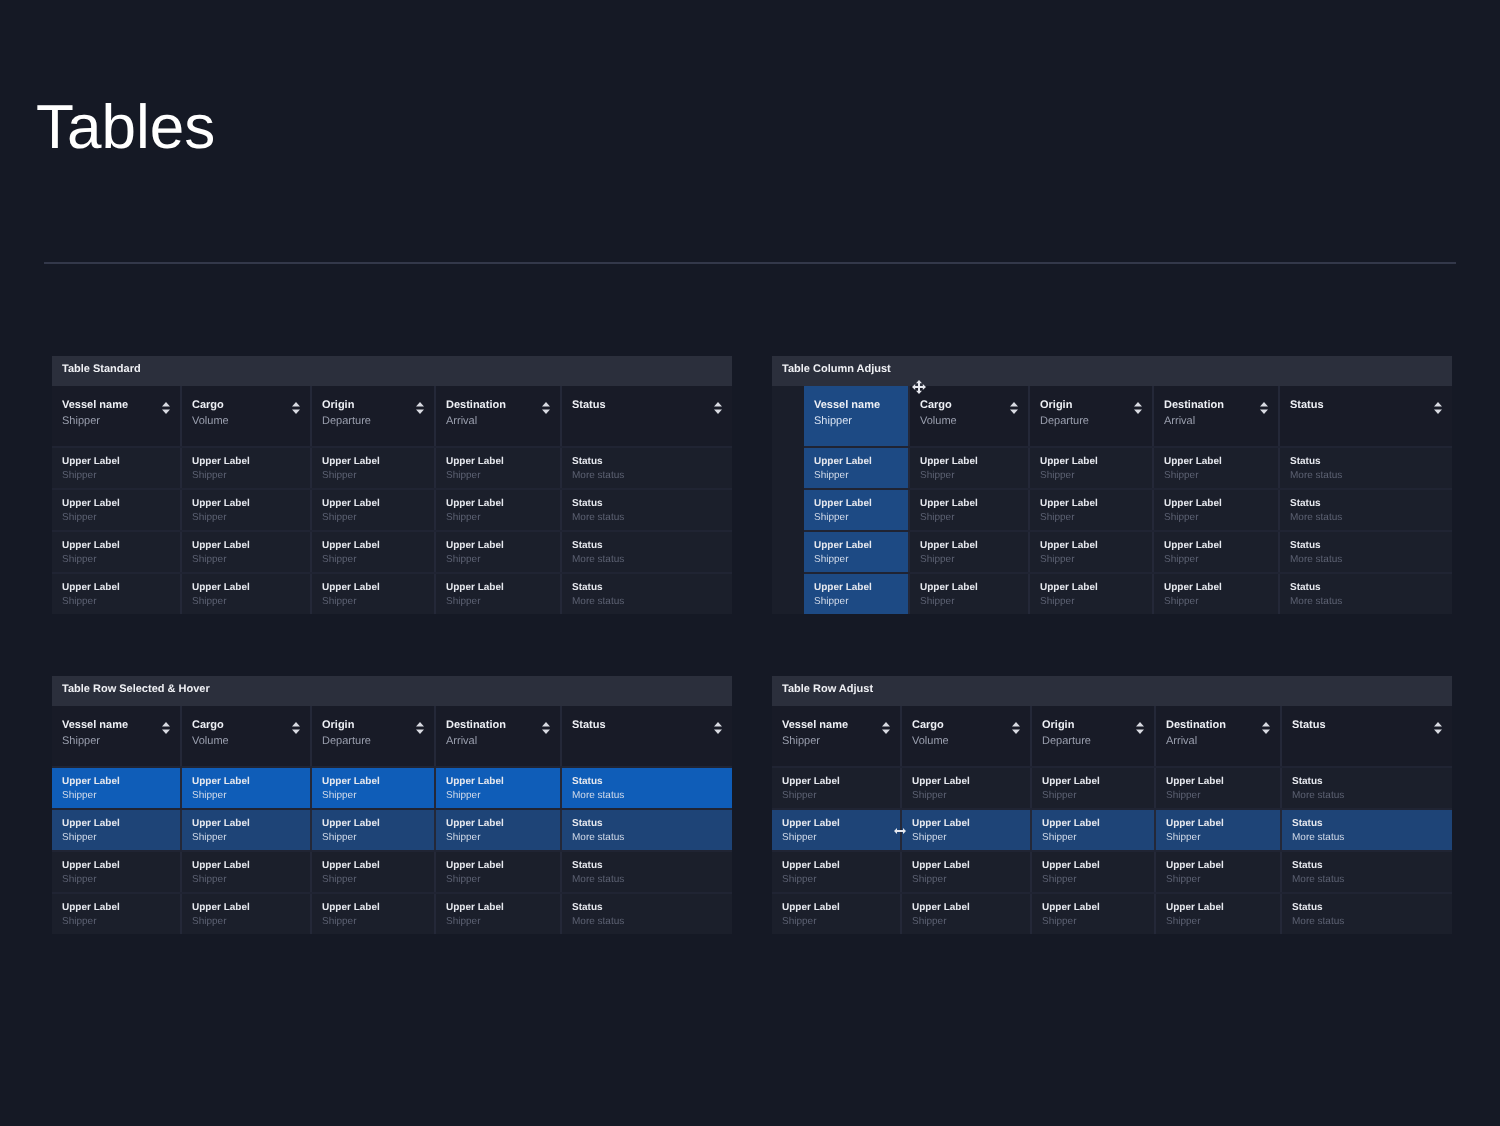  Describe the element at coordinates (900, 831) in the screenshot. I see `resize-icon` at that location.